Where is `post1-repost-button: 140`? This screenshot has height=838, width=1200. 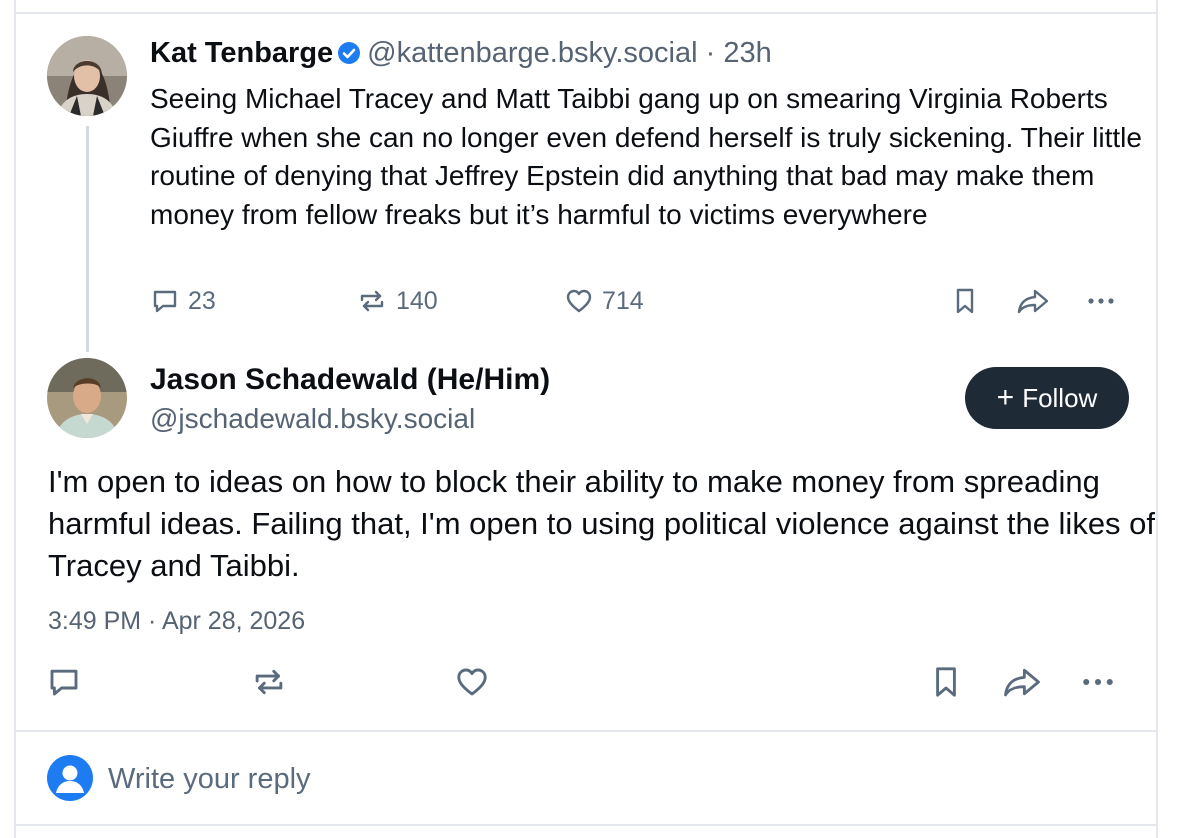
post1-repost-button: 140 is located at coordinates (397, 301).